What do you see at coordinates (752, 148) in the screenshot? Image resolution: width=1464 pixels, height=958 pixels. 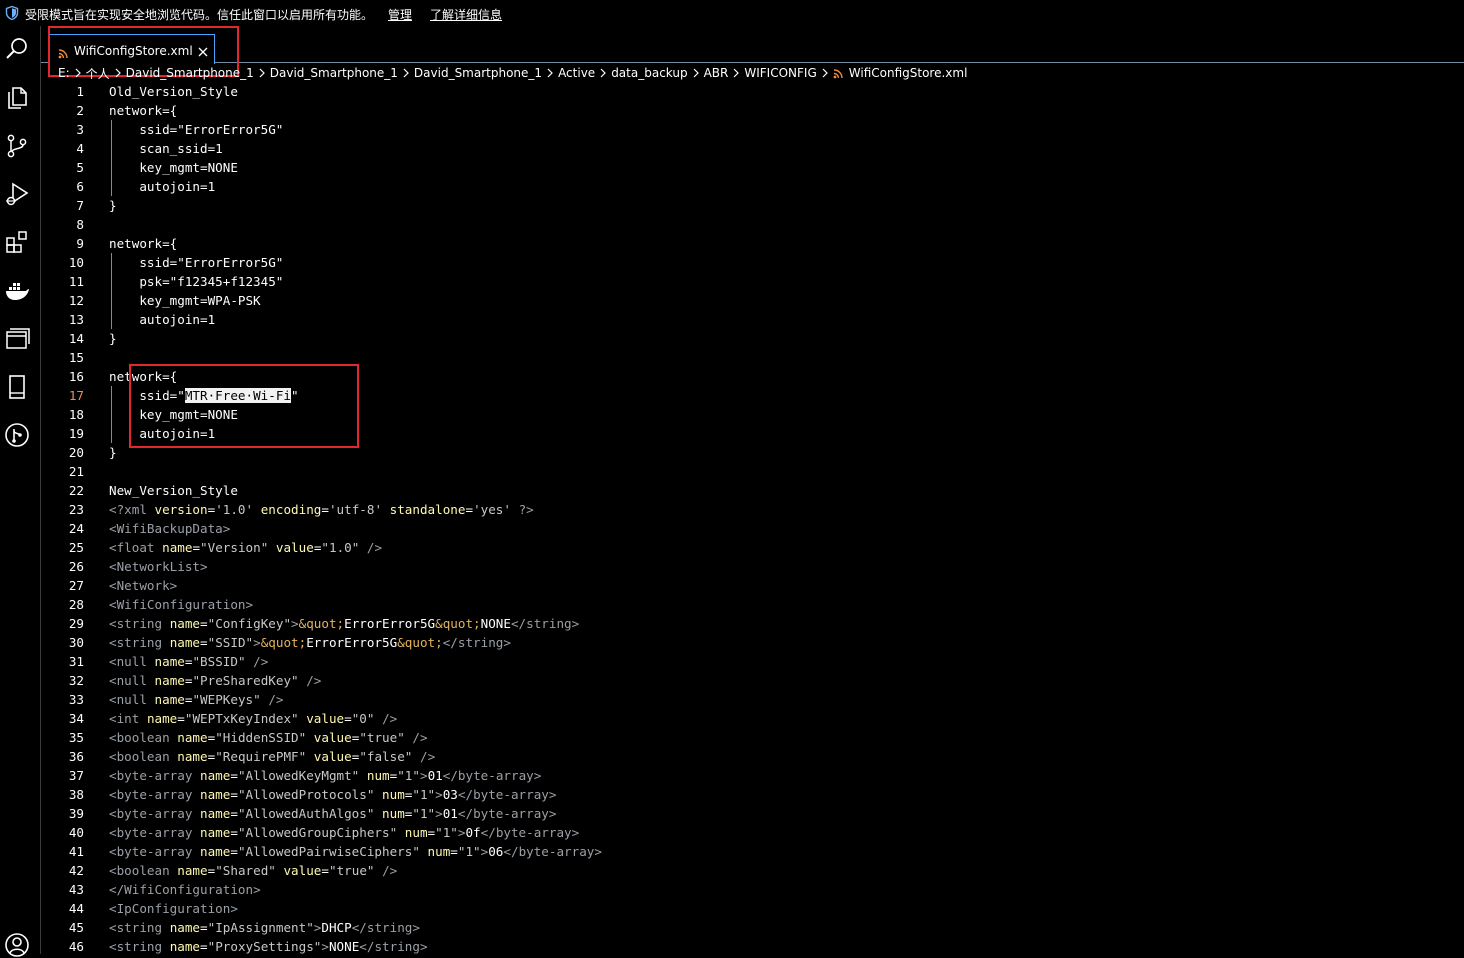 I see `code-line: 4 scan_ssid=1` at bounding box center [752, 148].